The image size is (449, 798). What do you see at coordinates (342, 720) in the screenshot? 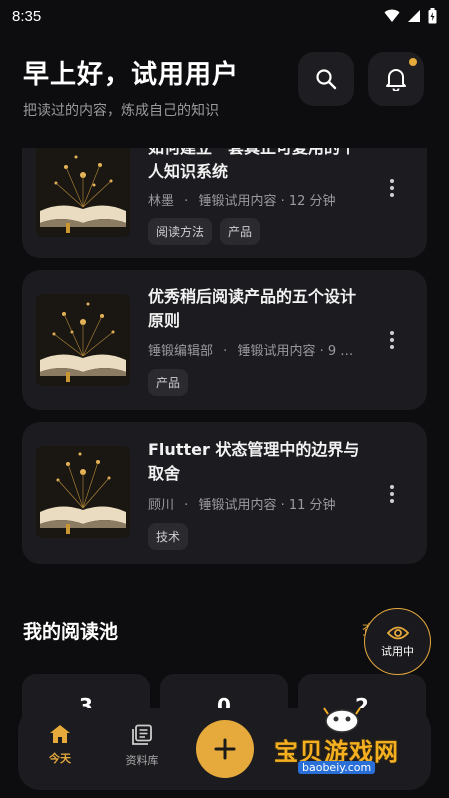
I see `mascot-logo` at bounding box center [342, 720].